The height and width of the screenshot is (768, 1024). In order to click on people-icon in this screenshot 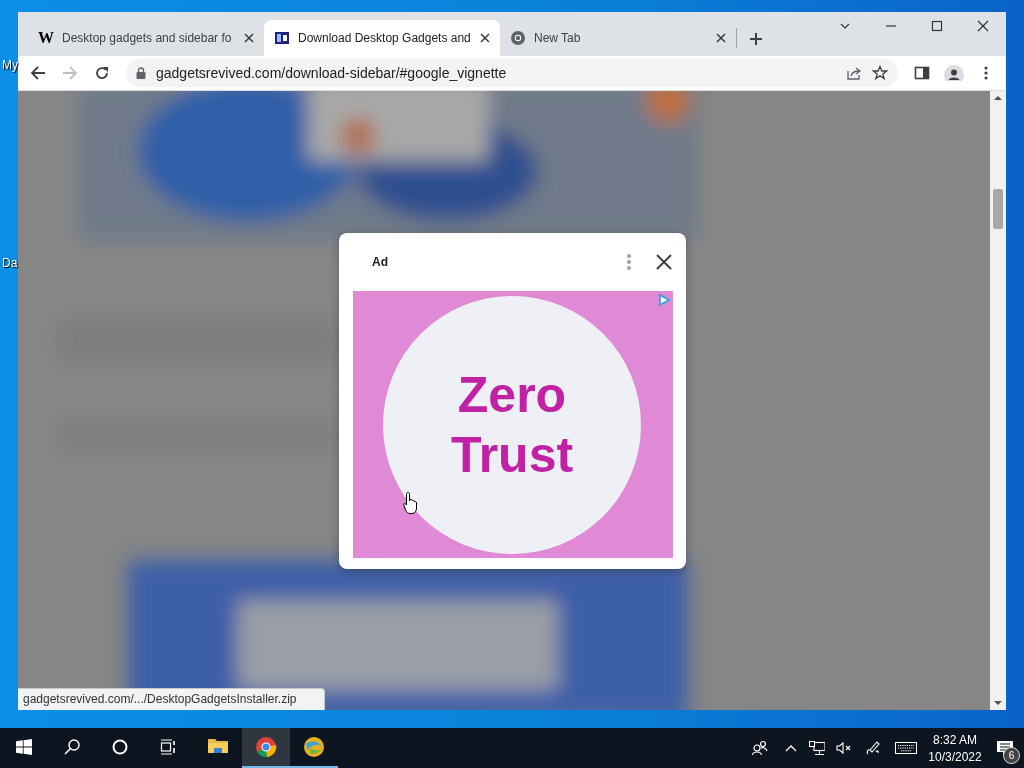, I will do `click(760, 748)`.